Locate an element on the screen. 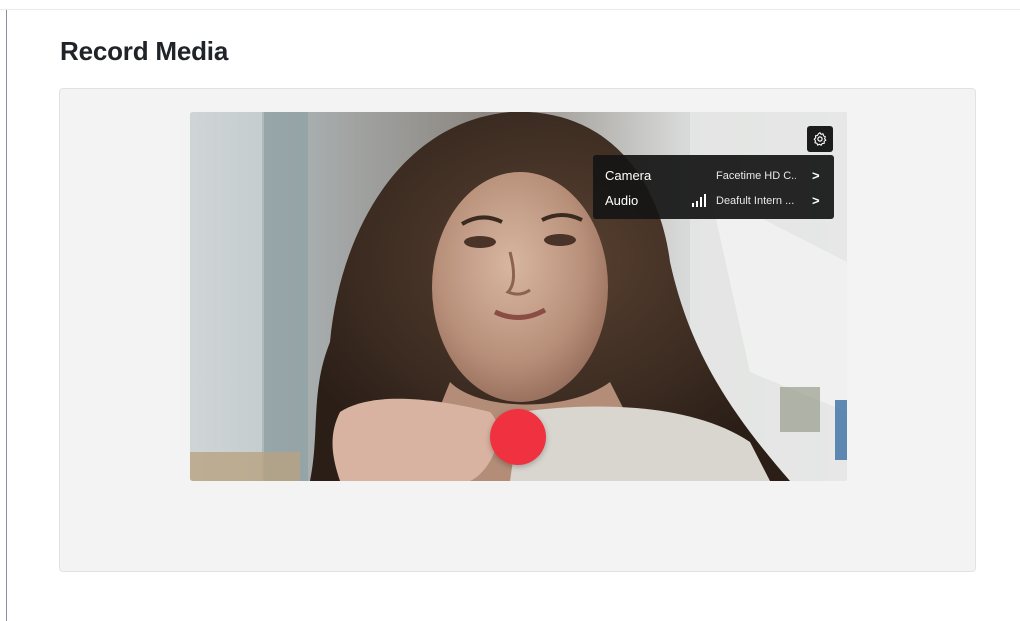 This screenshot has height=621, width=1020. menu-item-label: Camera is located at coordinates (628, 175).